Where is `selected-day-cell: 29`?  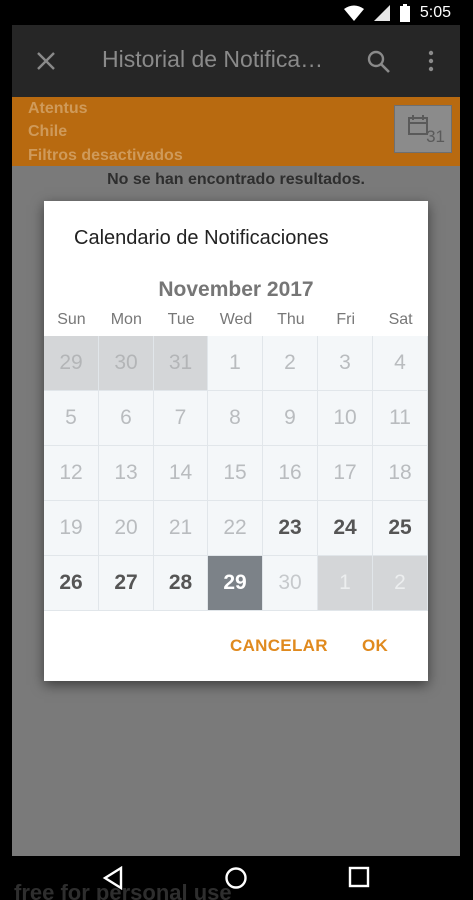
selected-day-cell: 29 is located at coordinates (235, 583).